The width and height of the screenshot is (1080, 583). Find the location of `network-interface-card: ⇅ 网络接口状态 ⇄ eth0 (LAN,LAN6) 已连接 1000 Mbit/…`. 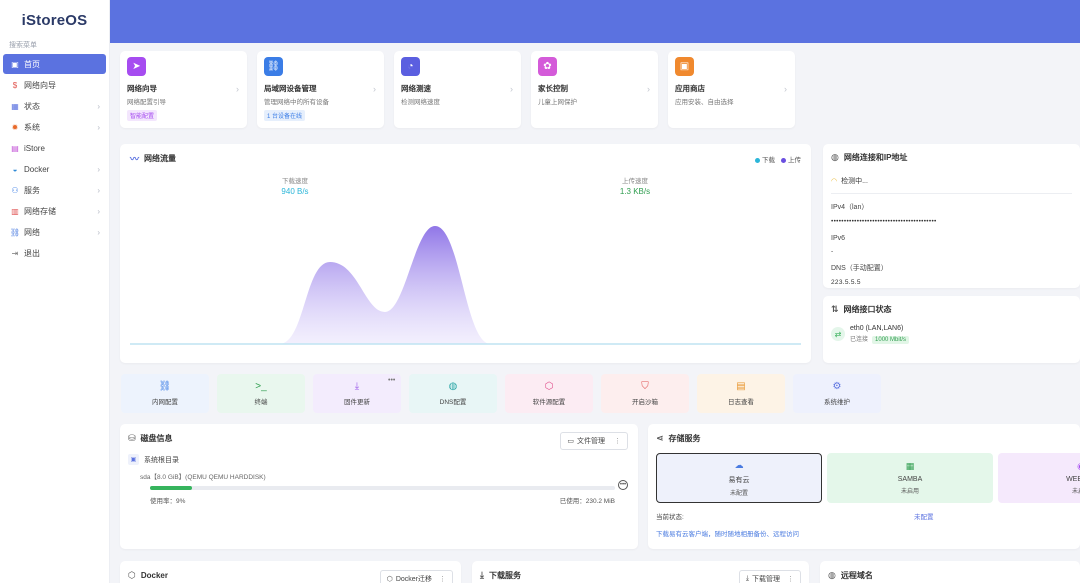

network-interface-card: ⇅ 网络接口状态 ⇄ eth0 (LAN,LAN6) 已连接 1000 Mbit/… is located at coordinates (951, 329).